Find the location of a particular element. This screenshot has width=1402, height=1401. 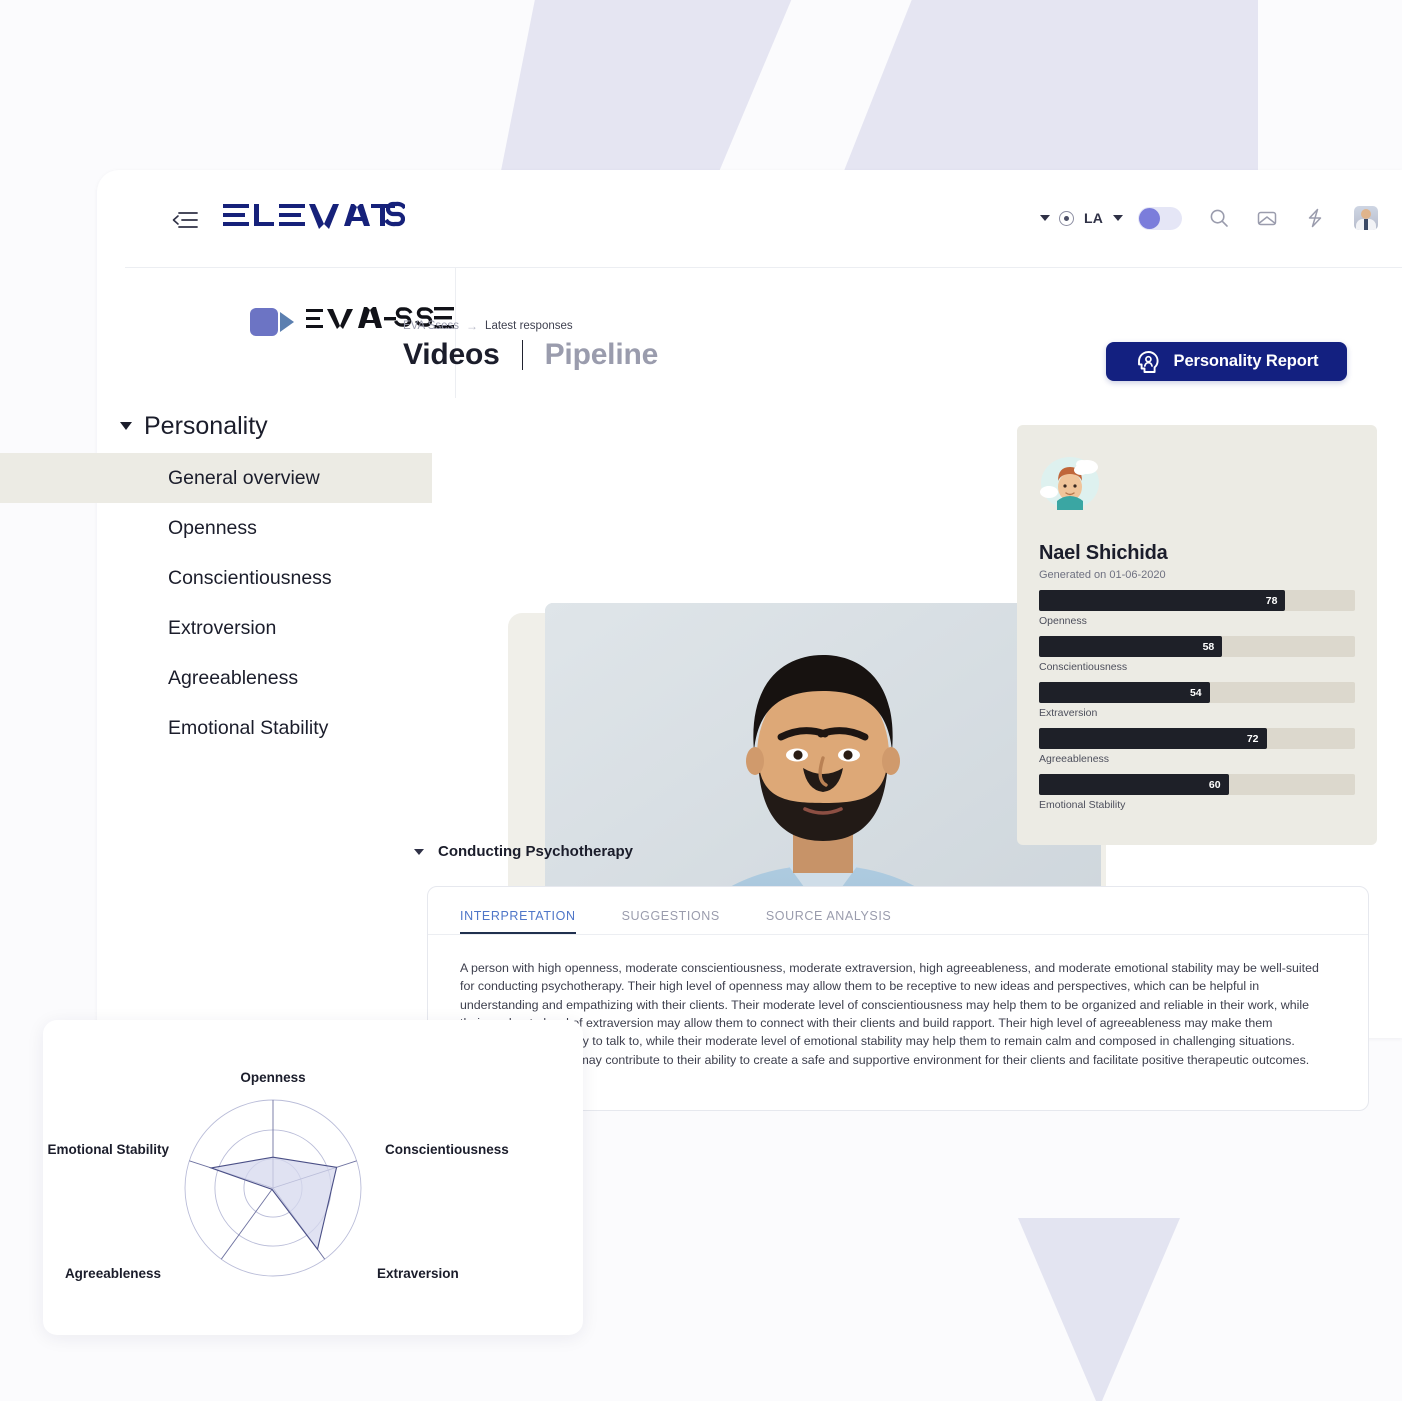

inbox-icon is located at coordinates (1267, 218).